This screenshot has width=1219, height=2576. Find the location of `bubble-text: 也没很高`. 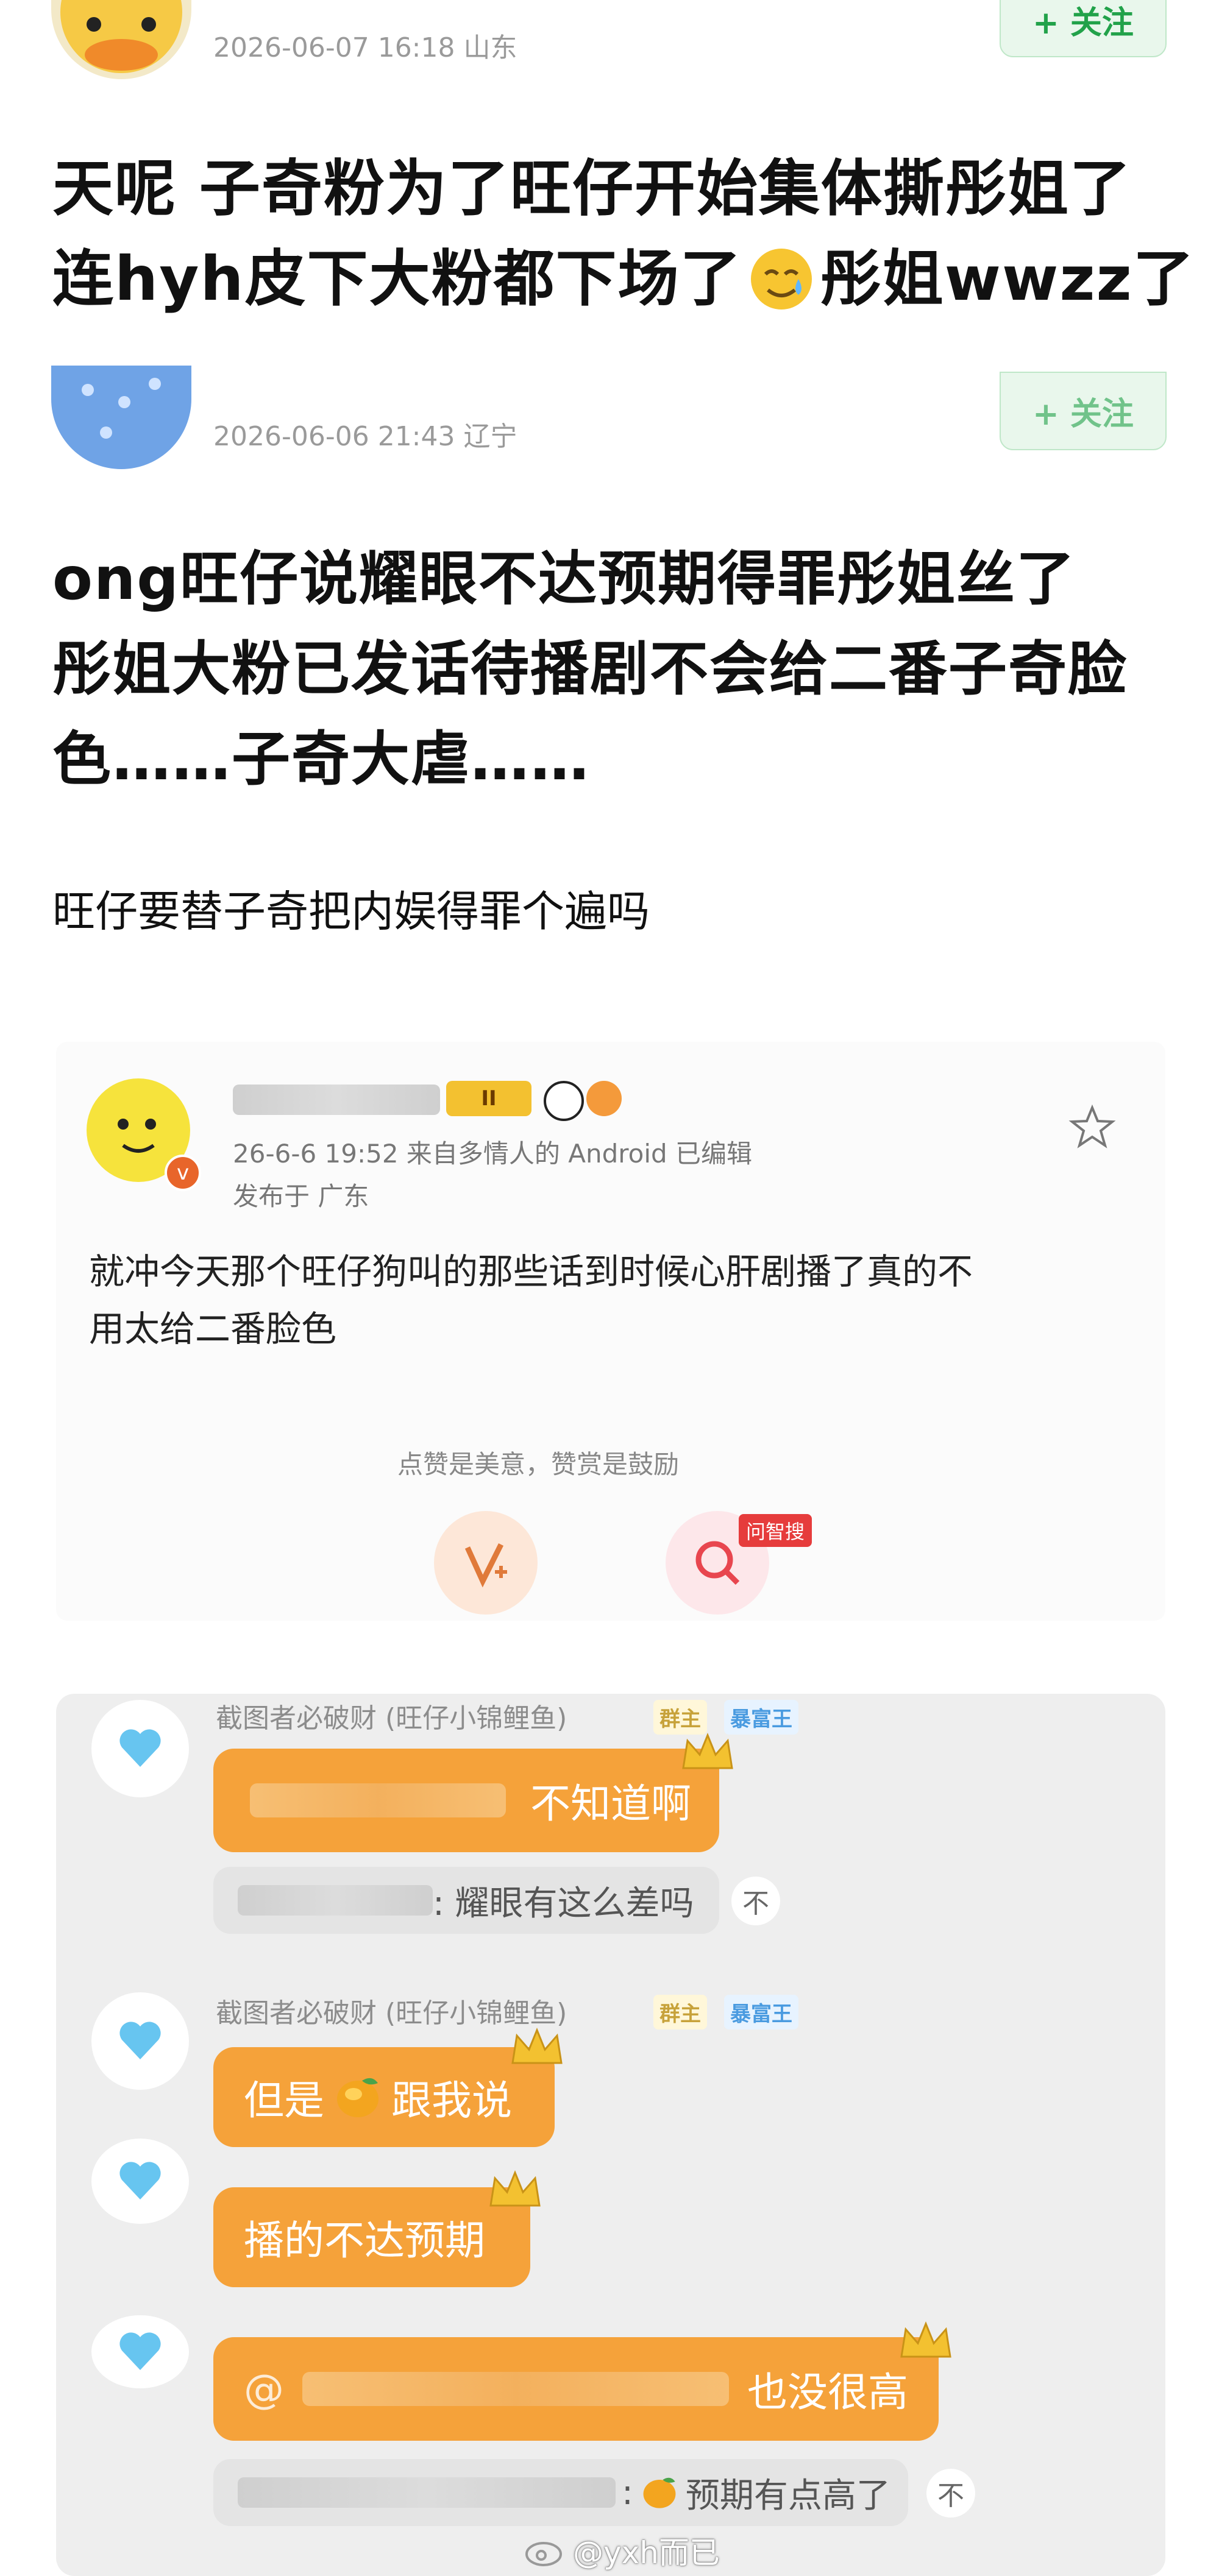

bubble-text: 也没很高 is located at coordinates (828, 2392).